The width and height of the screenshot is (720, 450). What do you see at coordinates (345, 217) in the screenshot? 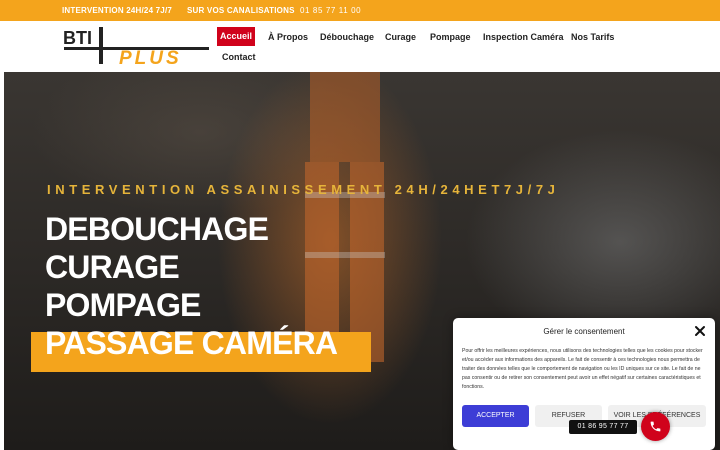
I see `worker-silhouette` at bounding box center [345, 217].